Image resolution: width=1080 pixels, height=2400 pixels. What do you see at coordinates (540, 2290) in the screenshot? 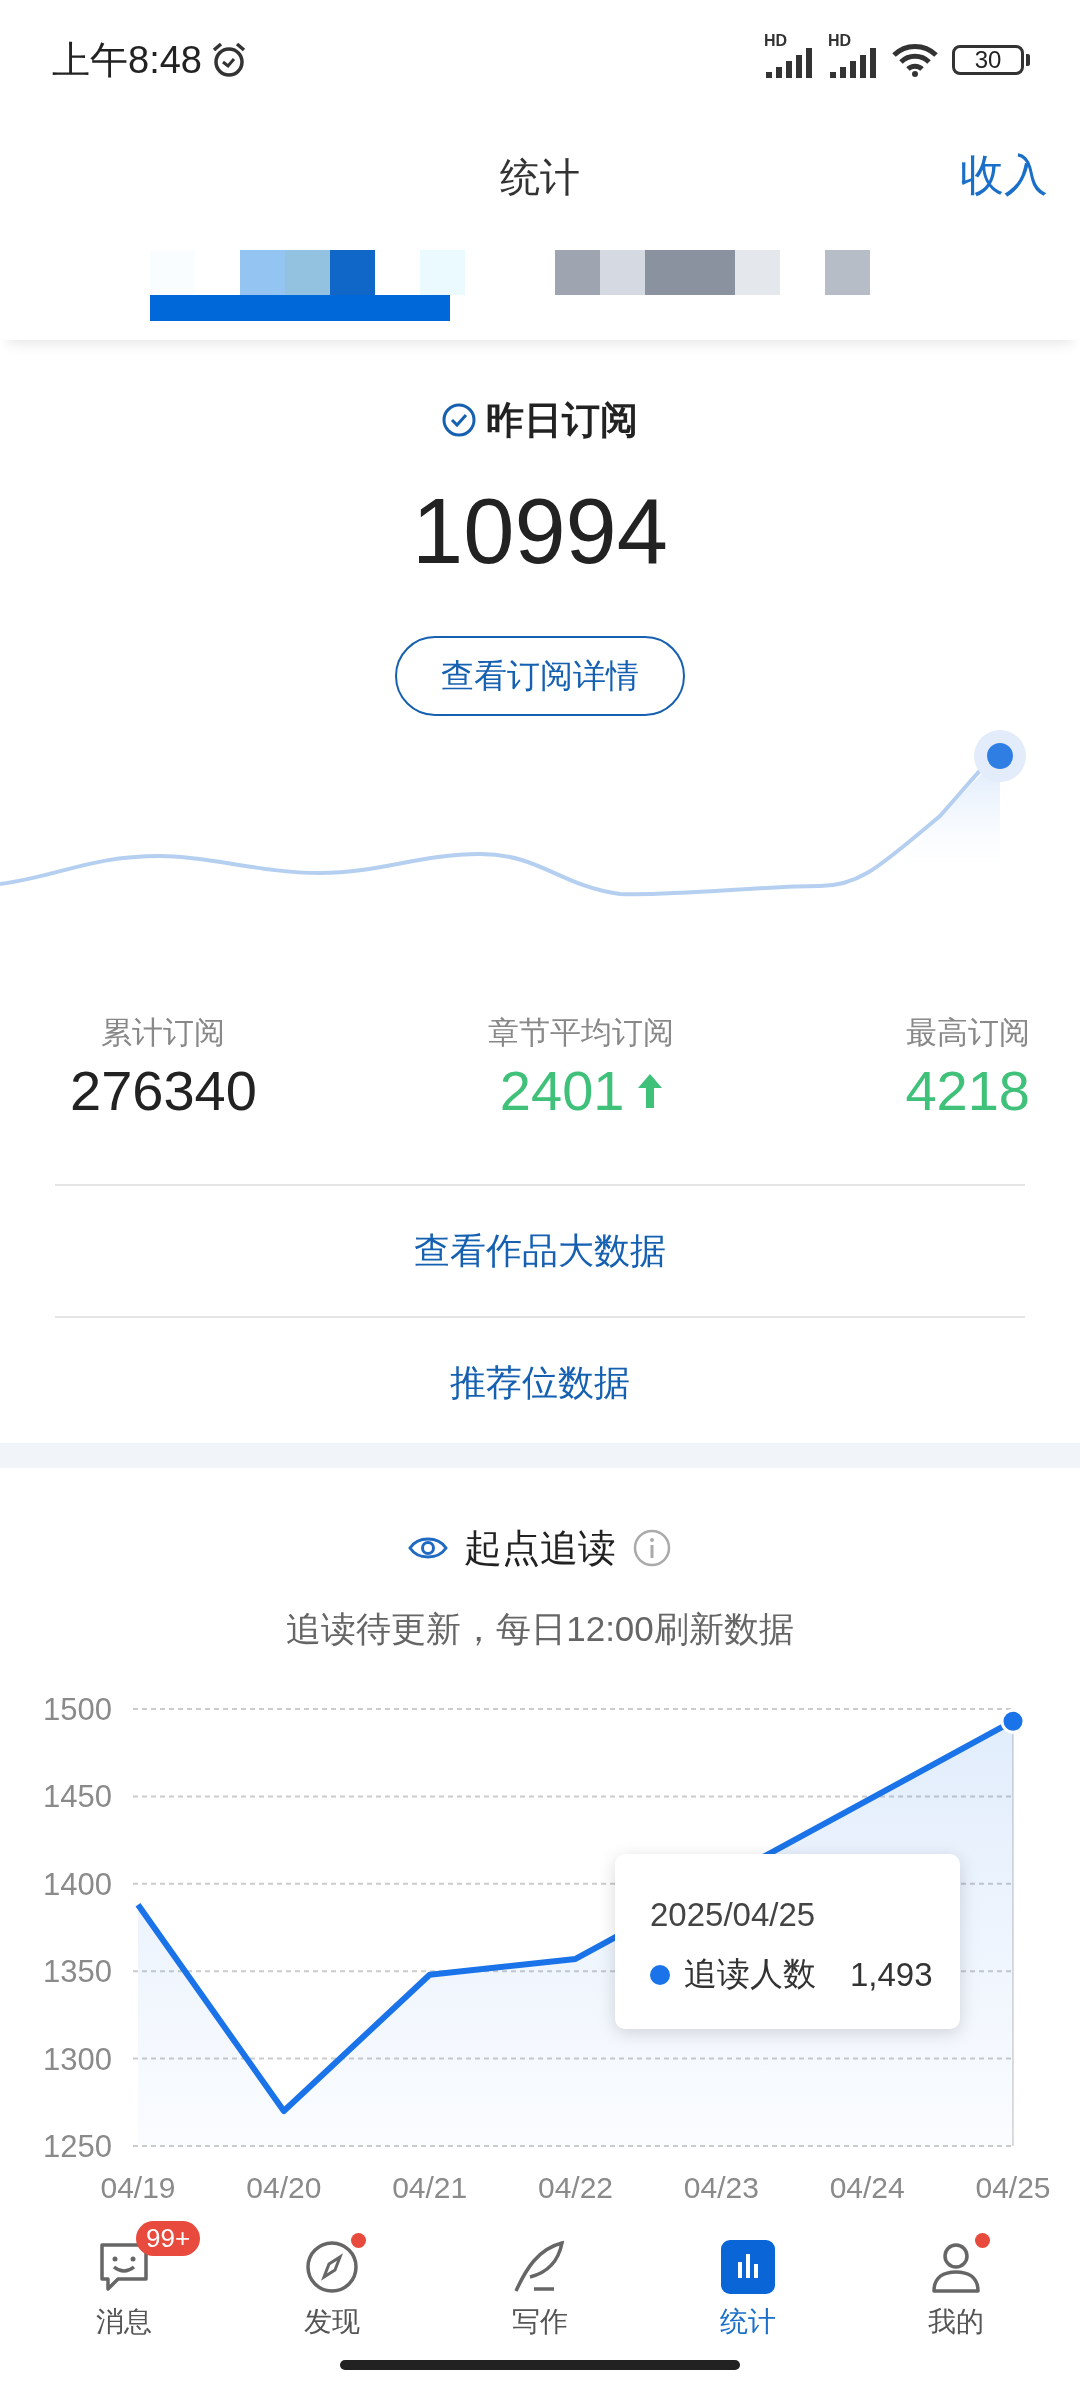
I see `nav-tab: 写作` at bounding box center [540, 2290].